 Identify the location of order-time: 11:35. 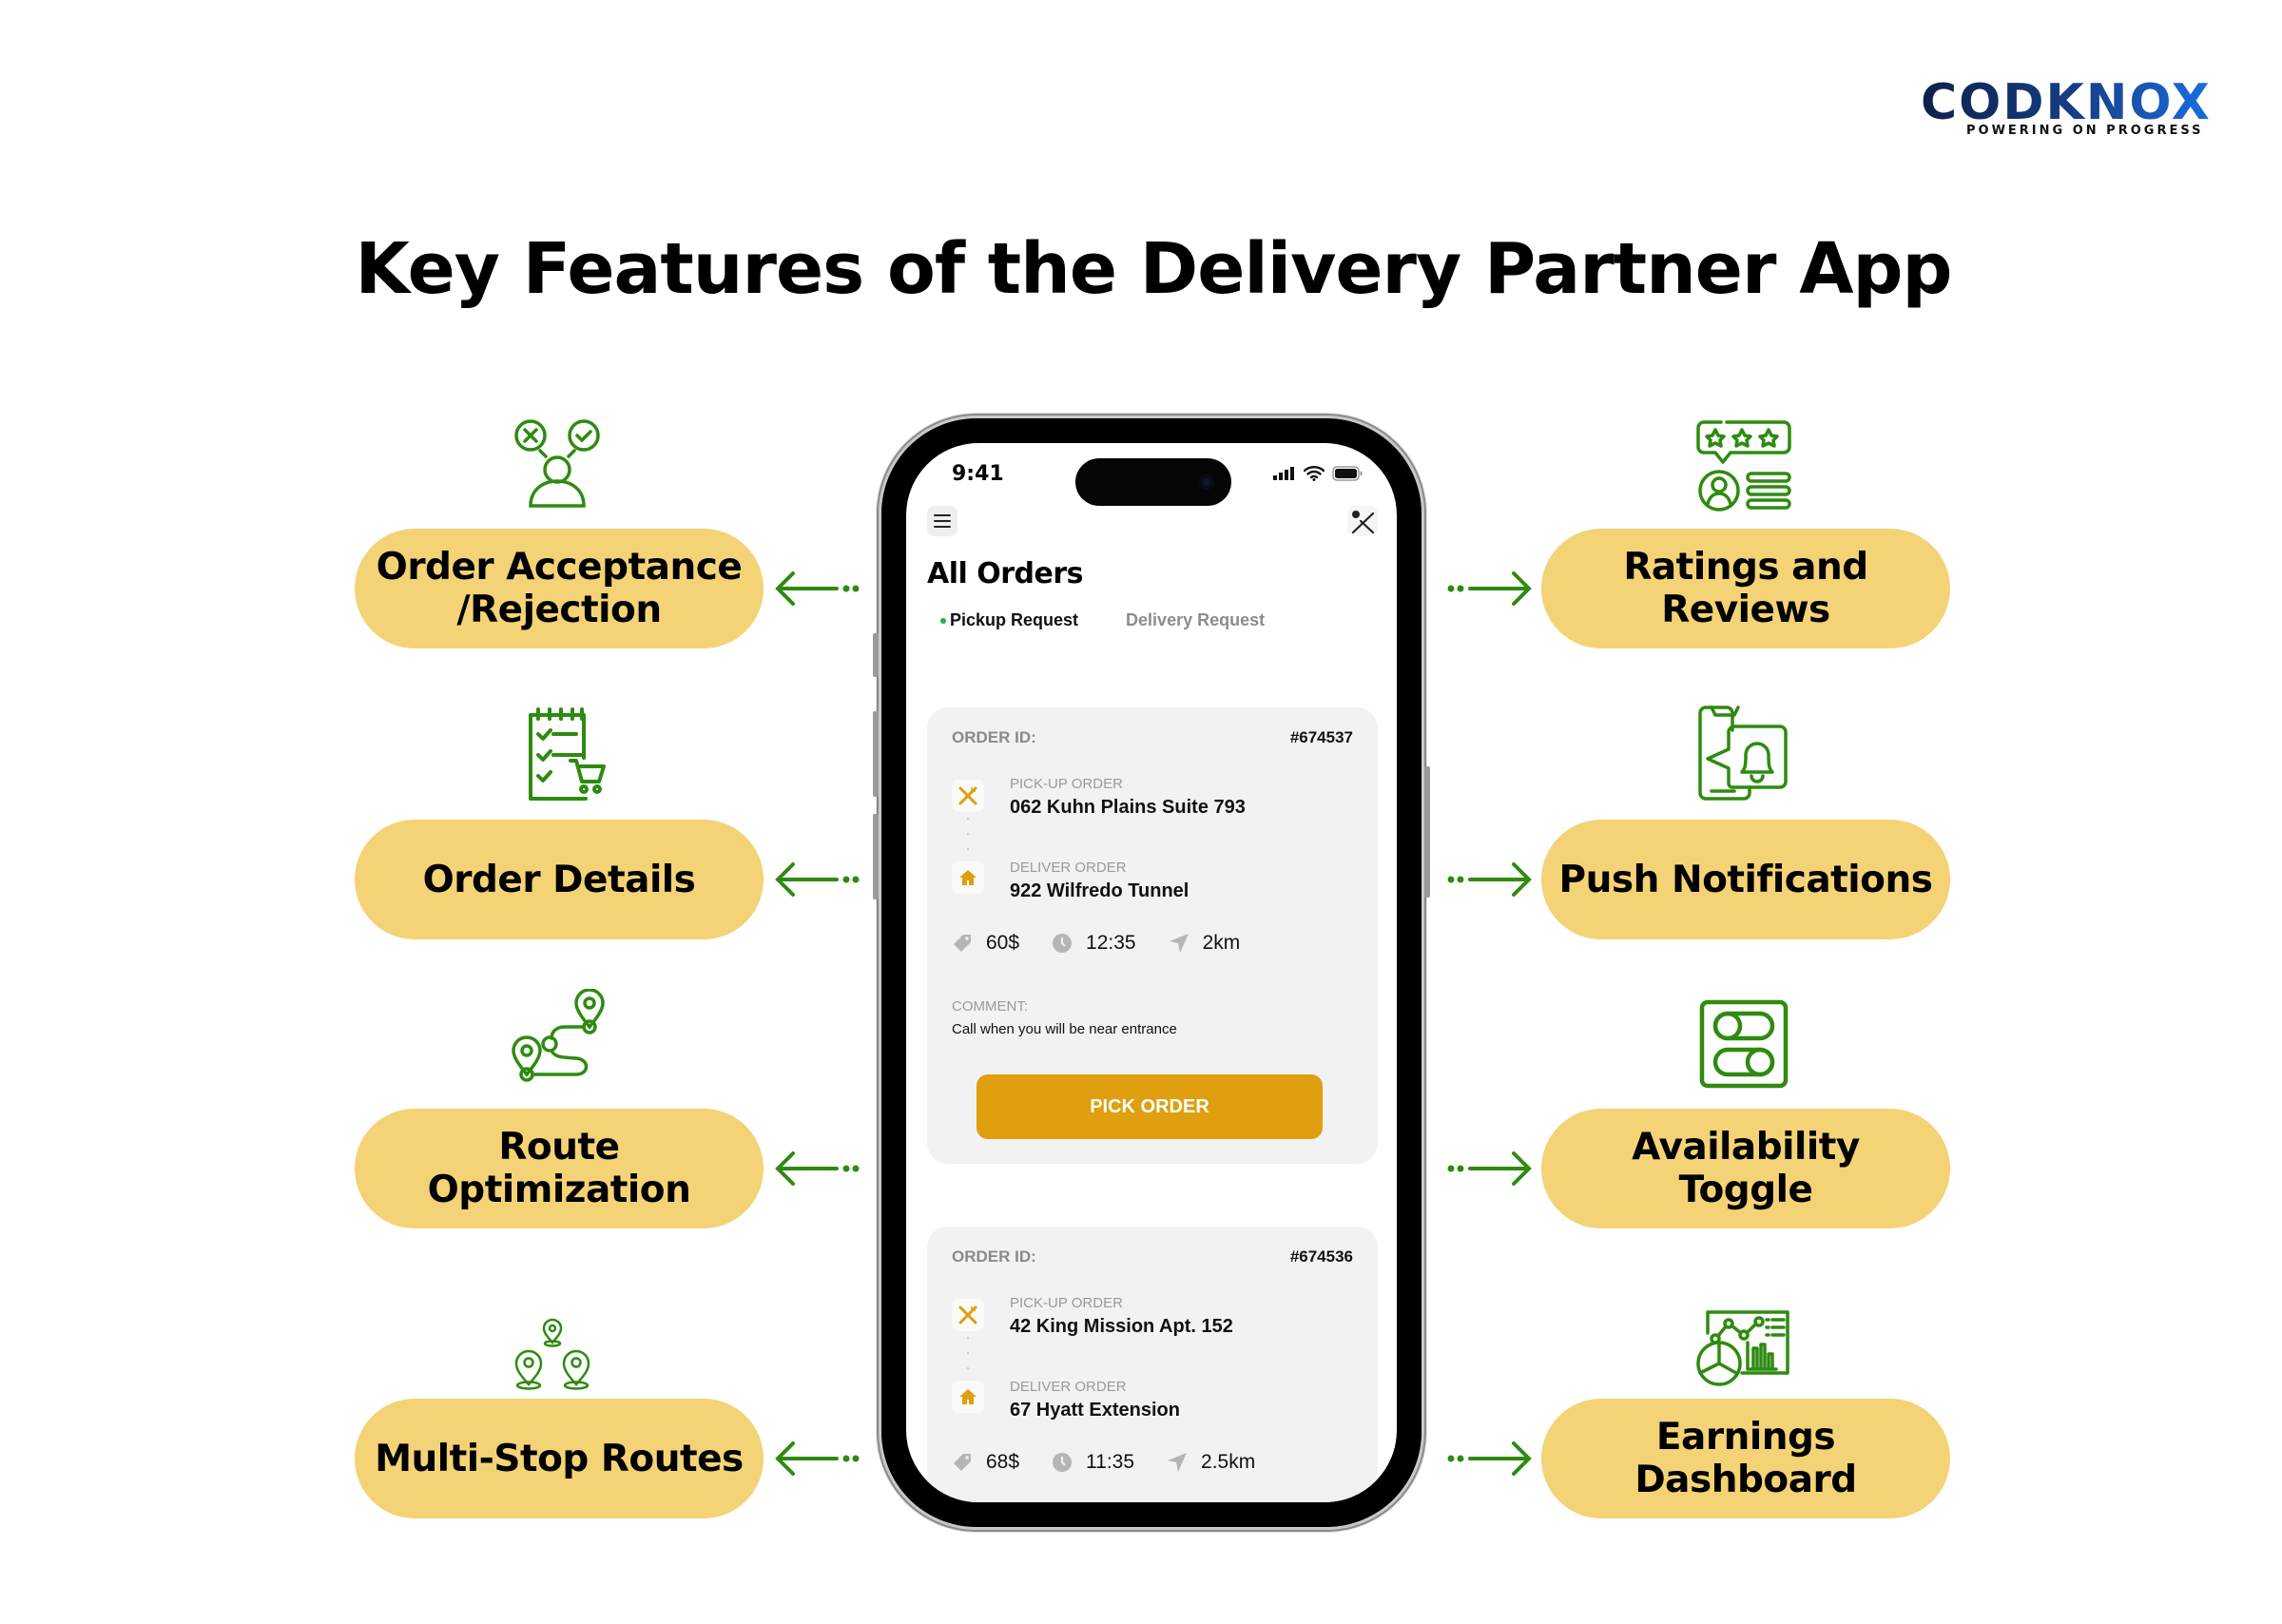
(1110, 1462).